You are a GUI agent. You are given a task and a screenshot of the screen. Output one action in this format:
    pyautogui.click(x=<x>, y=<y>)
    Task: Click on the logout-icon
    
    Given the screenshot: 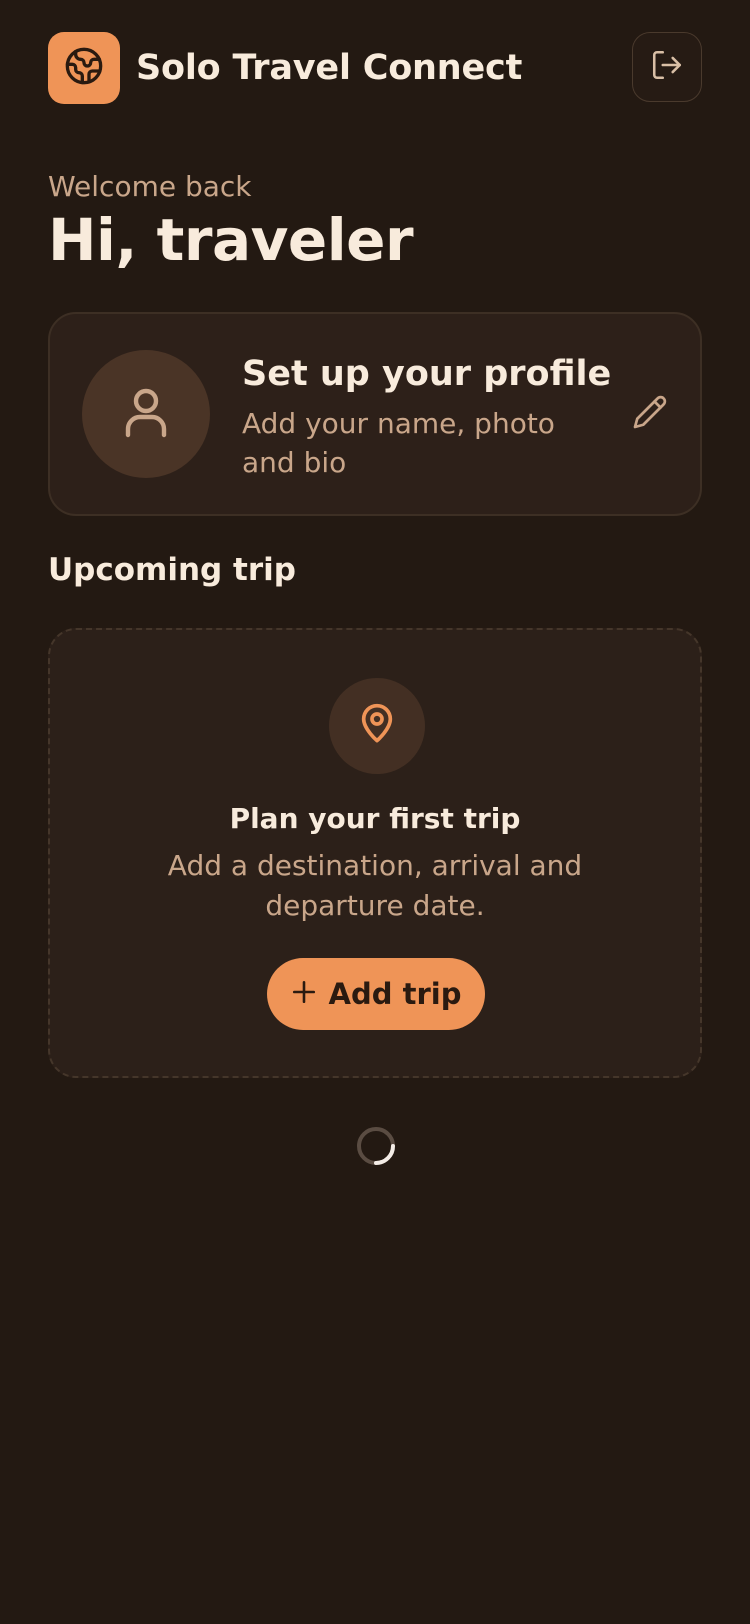 What is the action you would take?
    pyautogui.click(x=667, y=67)
    